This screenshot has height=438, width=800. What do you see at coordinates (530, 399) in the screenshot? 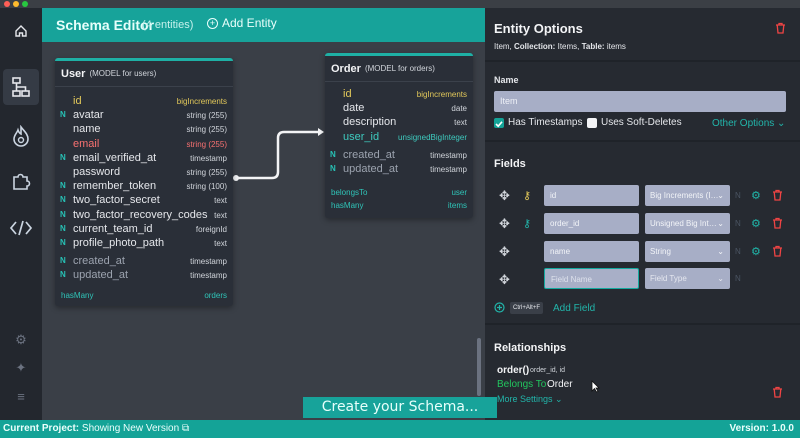
I see `more-settings-toggle: More Settings ⌄` at bounding box center [530, 399].